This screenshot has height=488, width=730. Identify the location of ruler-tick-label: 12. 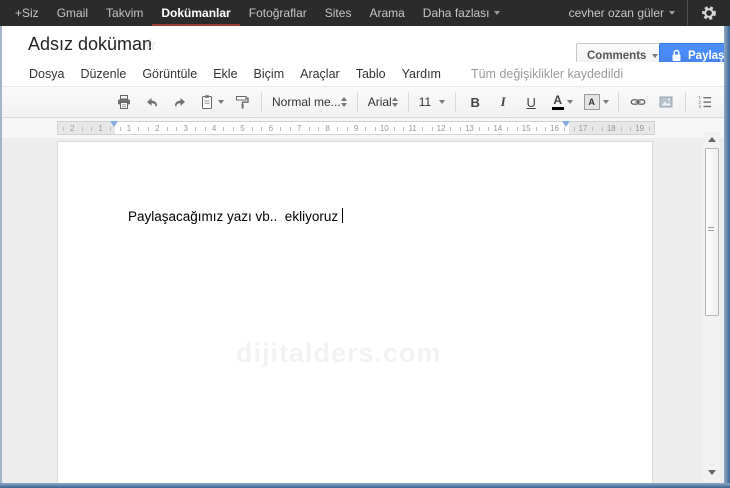
(441, 128).